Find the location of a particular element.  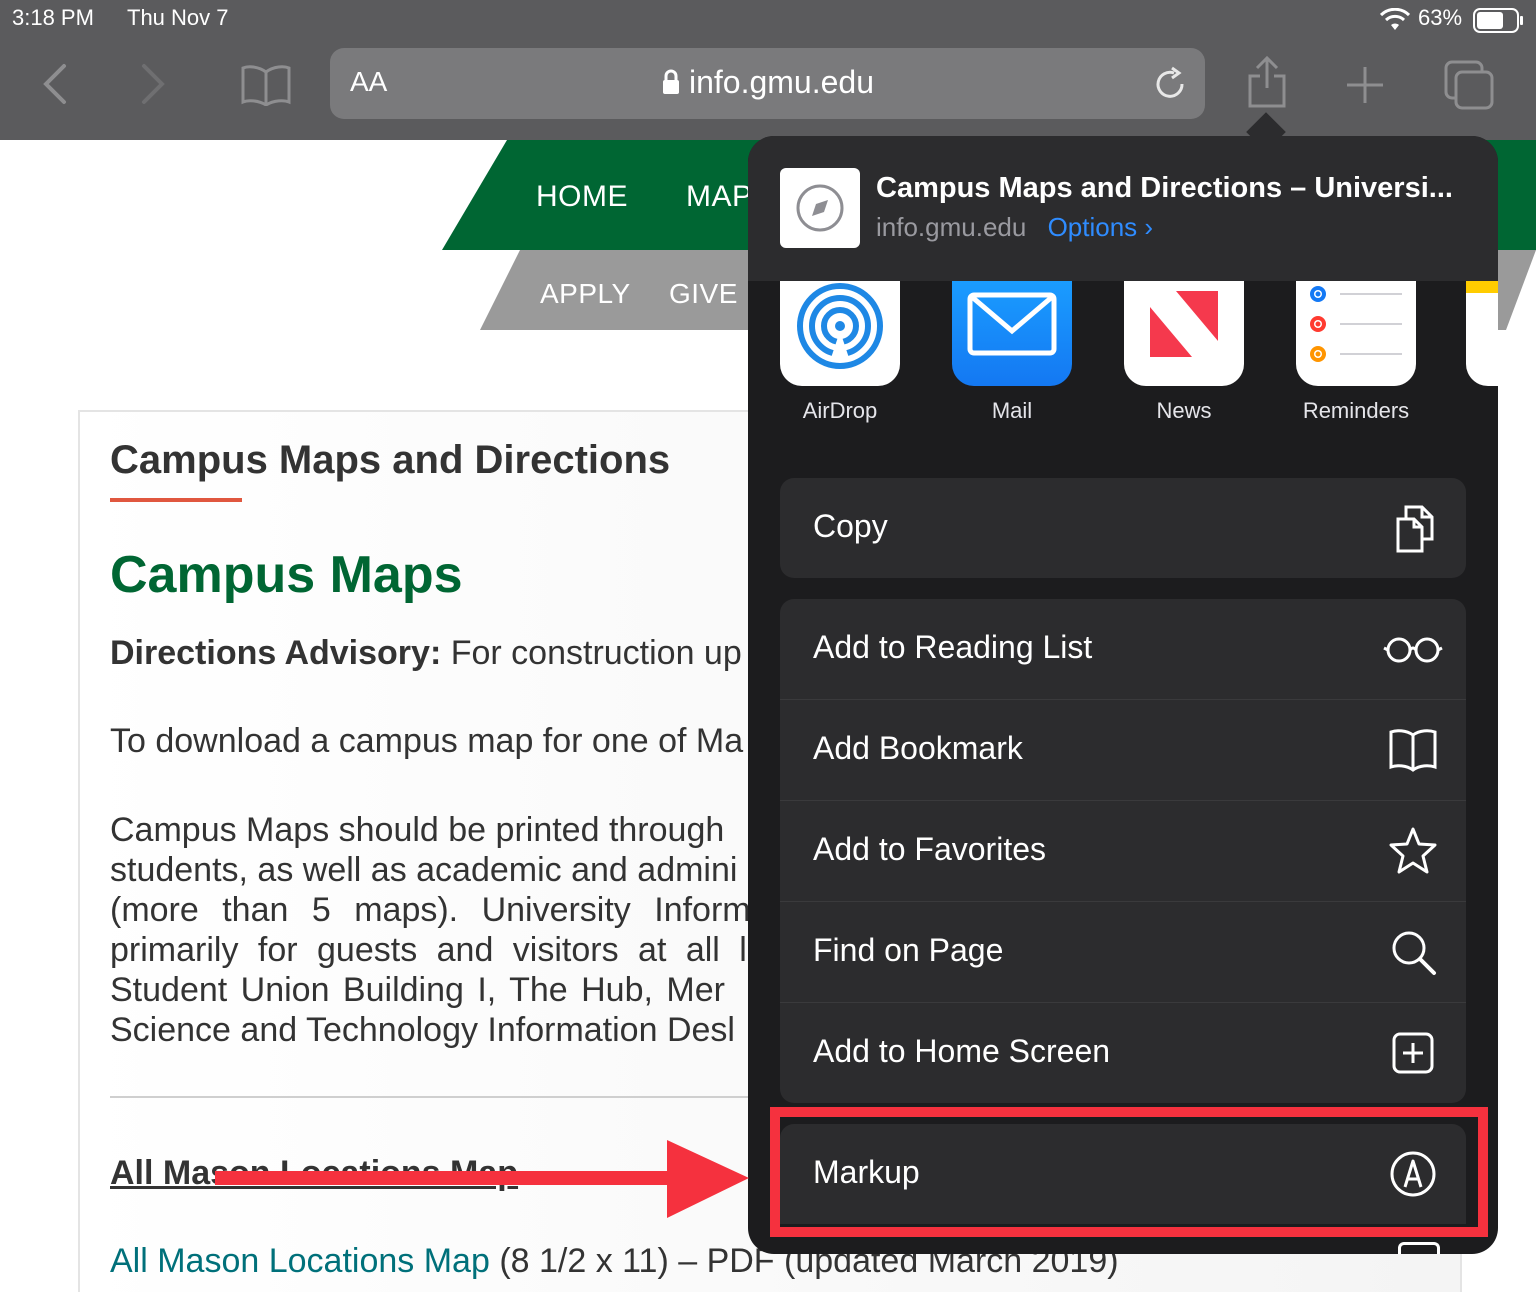

app-row: AirDrop Mail News Reminders is located at coordinates (1123, 371).